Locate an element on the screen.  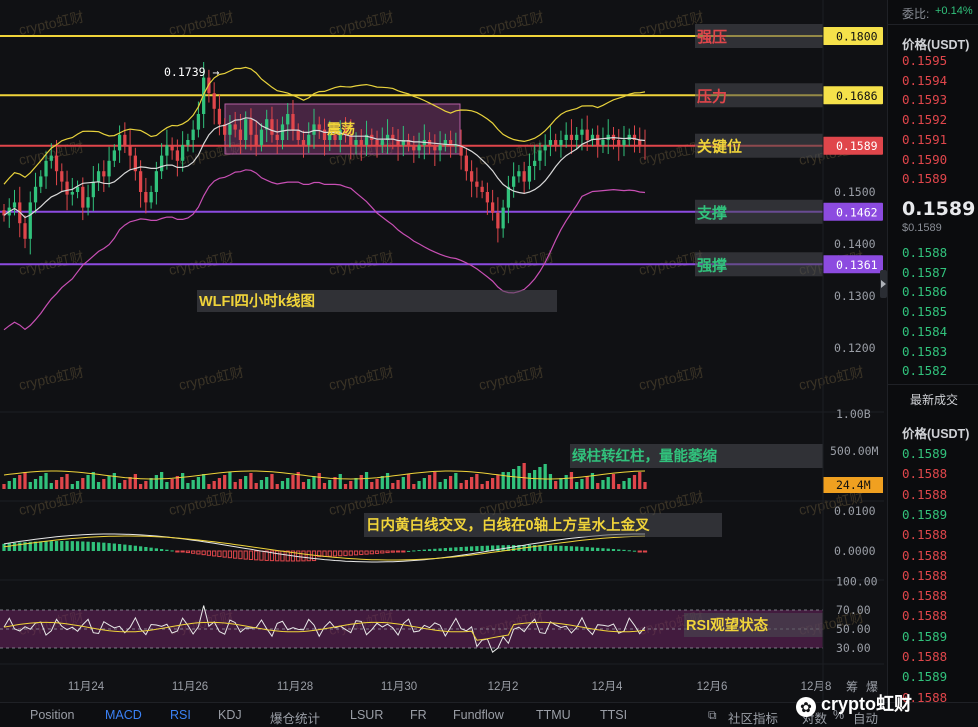
level-label: 强撑 is located at coordinates (712, 265).